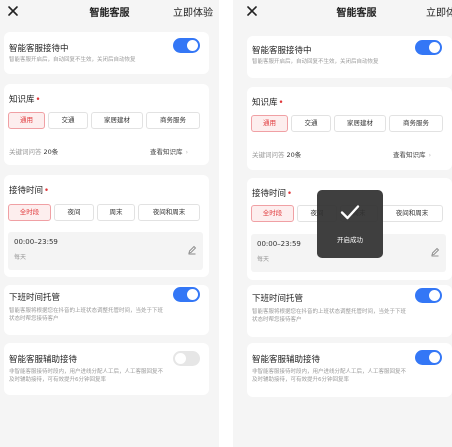  What do you see at coordinates (252, 11) in the screenshot?
I see `close-icon` at bounding box center [252, 11].